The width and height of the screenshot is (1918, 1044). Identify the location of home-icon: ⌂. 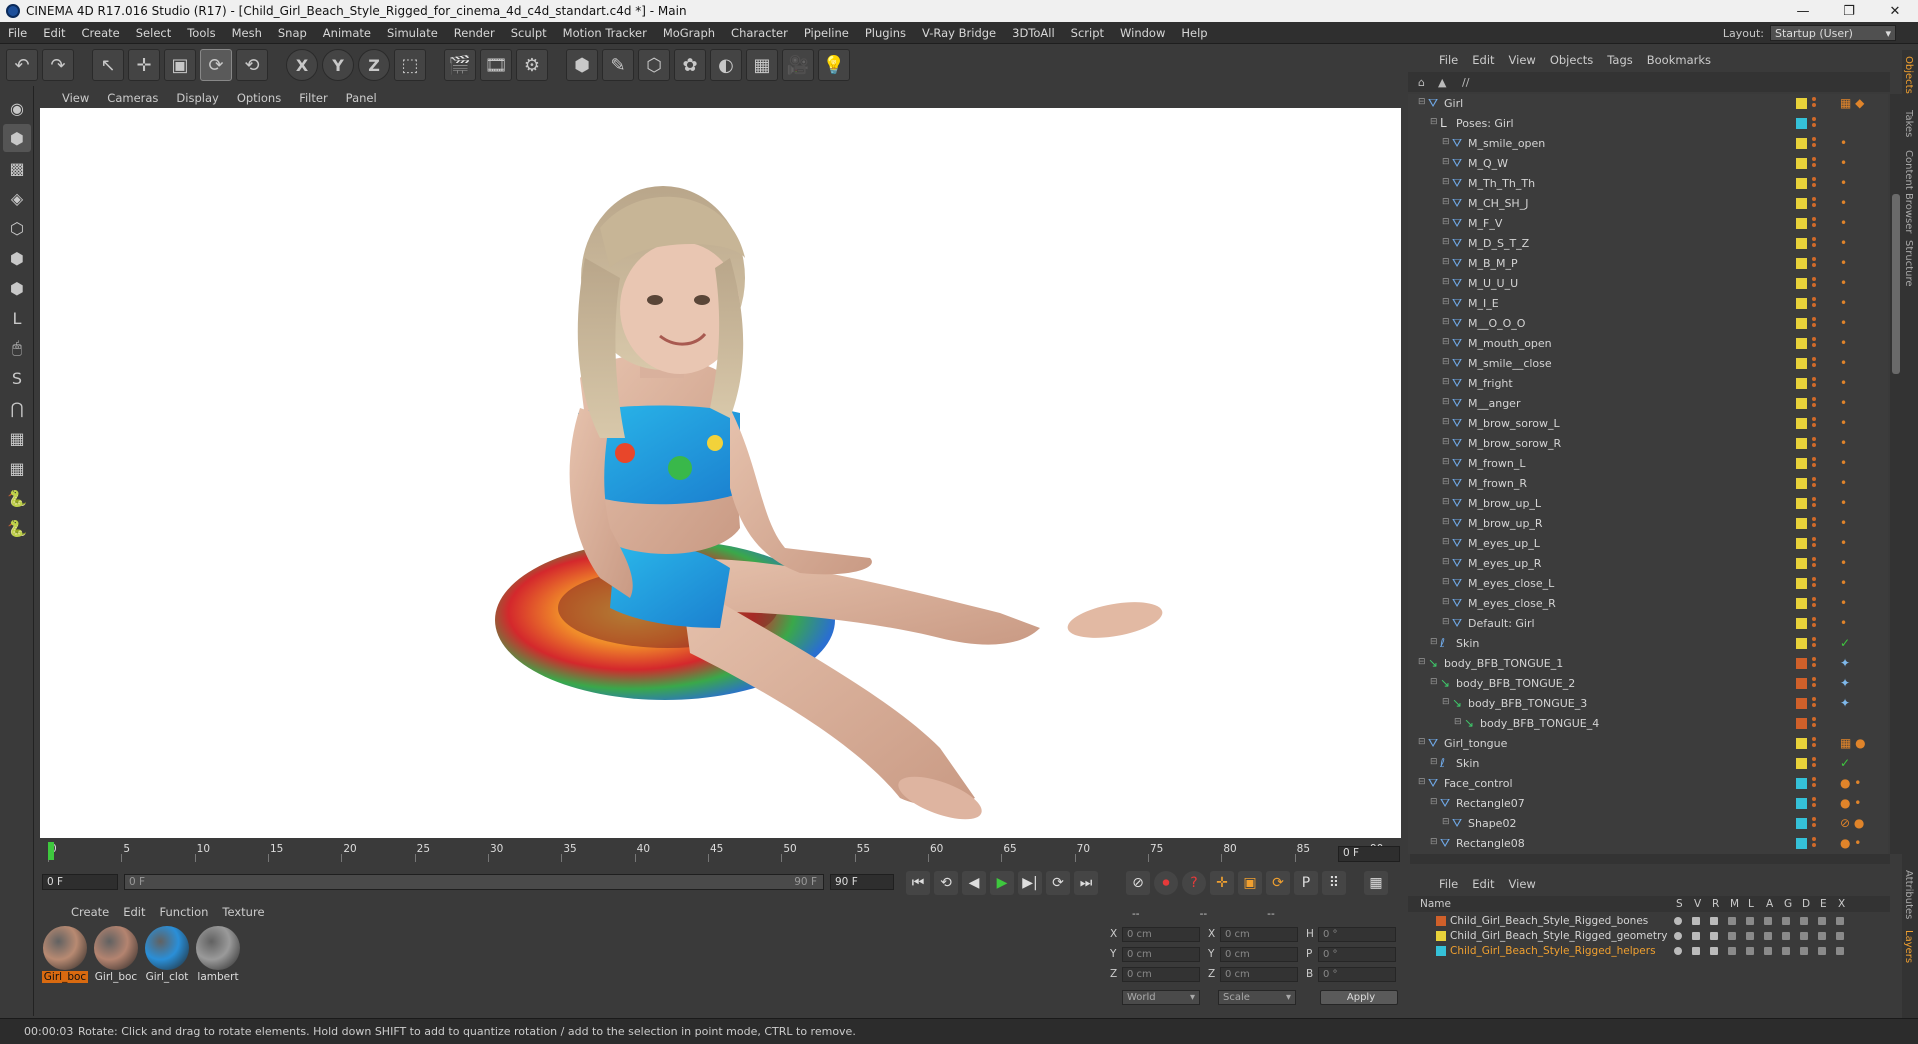
(1421, 82).